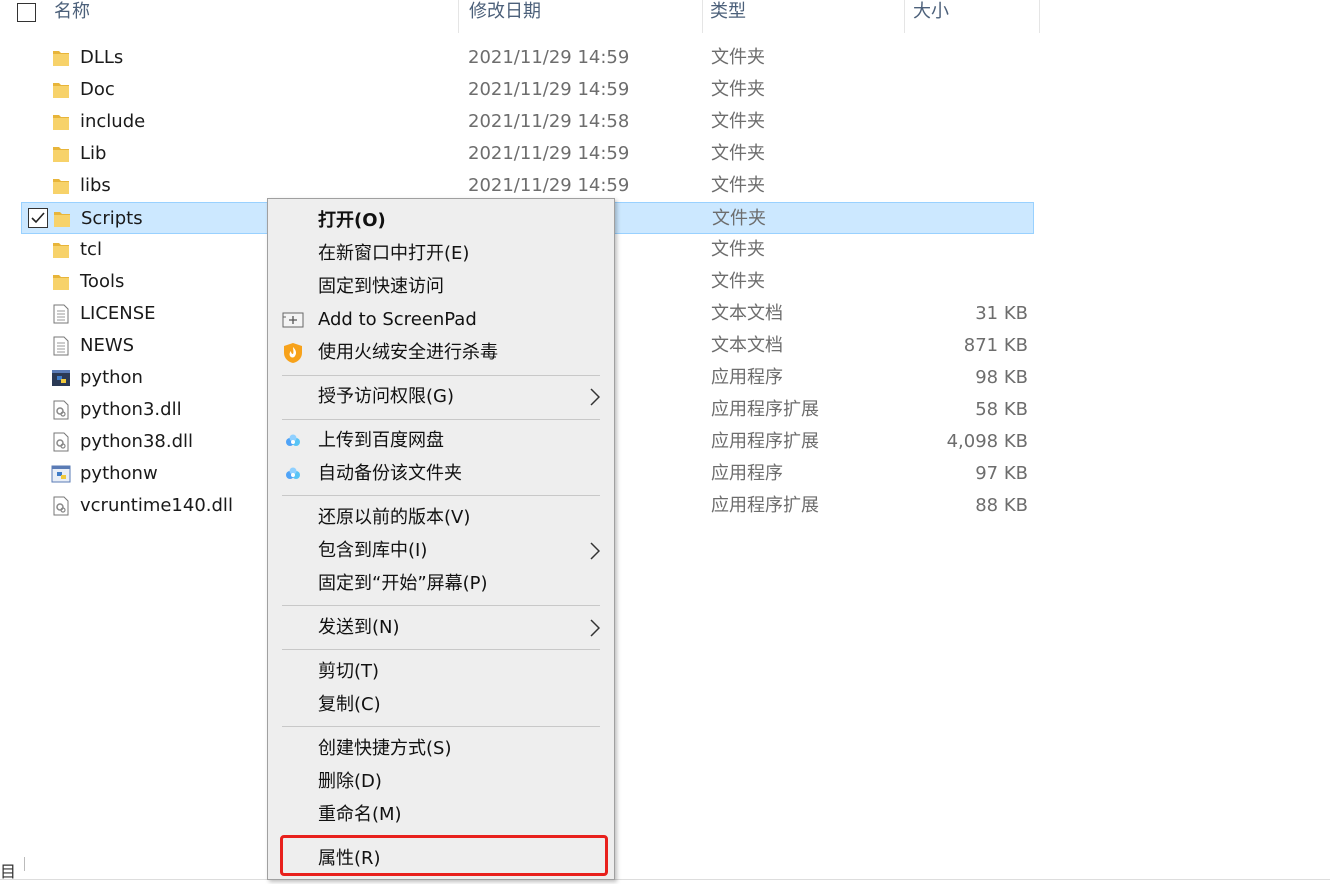 This screenshot has width=1330, height=884. I want to click on menu-item-include-library: 包含到库中(I), so click(441, 550).